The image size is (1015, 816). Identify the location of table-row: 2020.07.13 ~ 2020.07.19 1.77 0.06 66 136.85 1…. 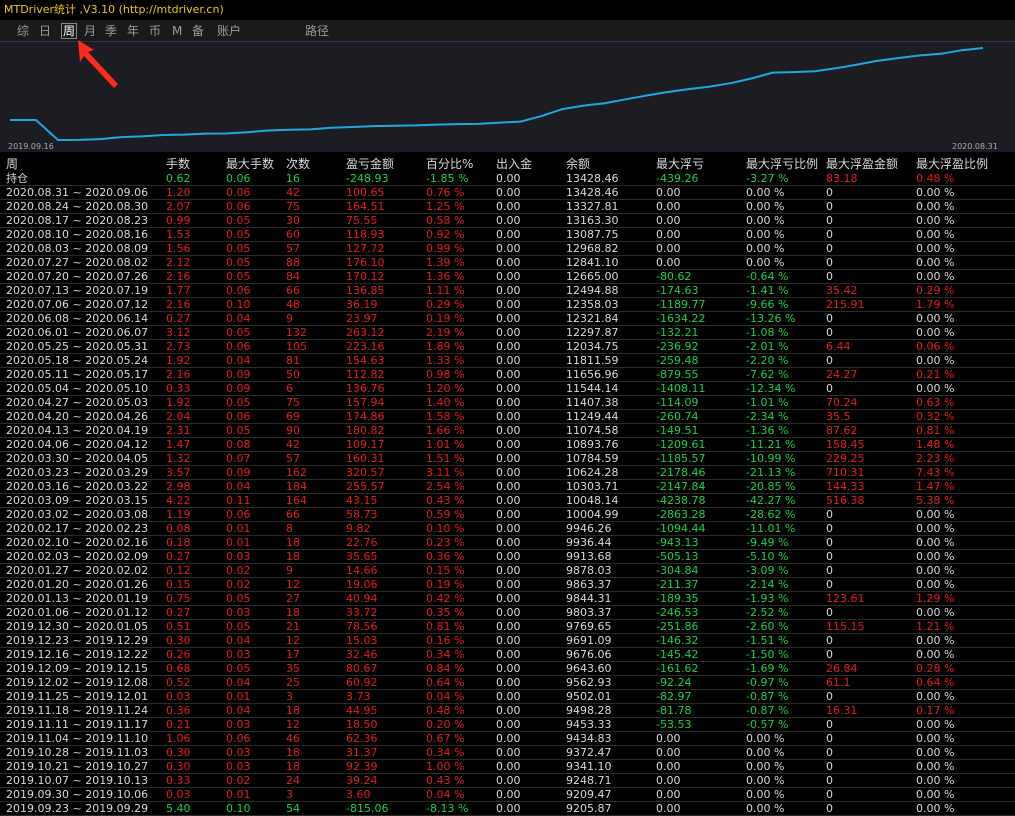
(507, 291).